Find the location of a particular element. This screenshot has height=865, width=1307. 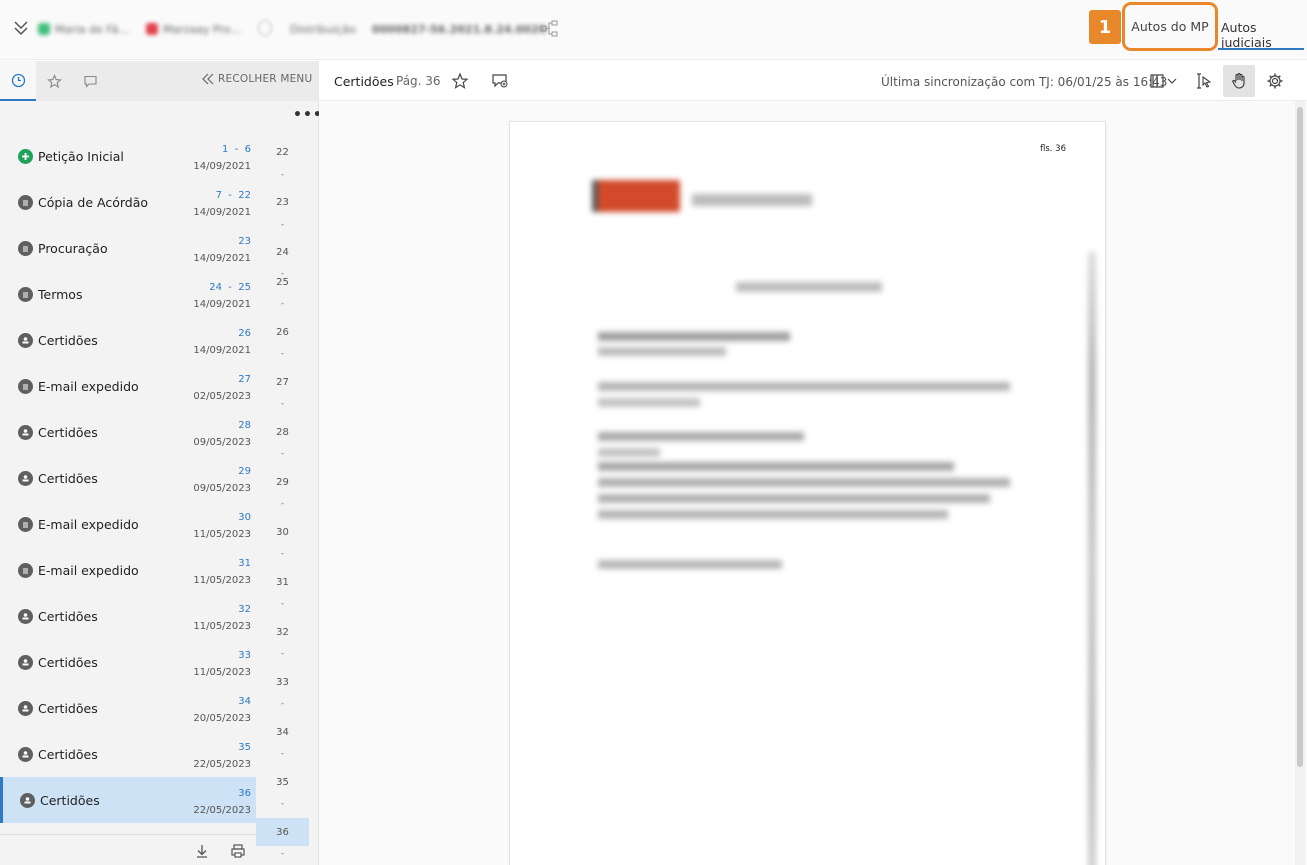

document-title: Certidões is located at coordinates (364, 81).